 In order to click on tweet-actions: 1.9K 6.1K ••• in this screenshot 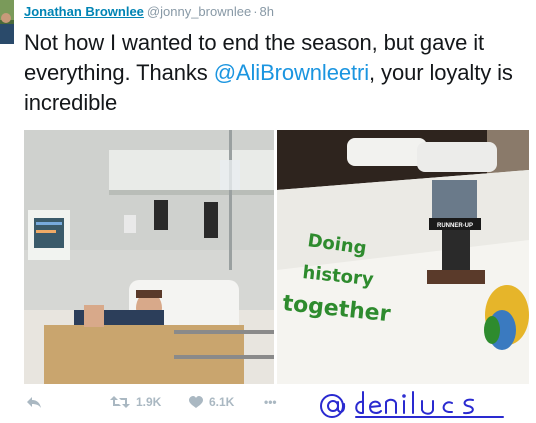, I will do `click(164, 404)`.